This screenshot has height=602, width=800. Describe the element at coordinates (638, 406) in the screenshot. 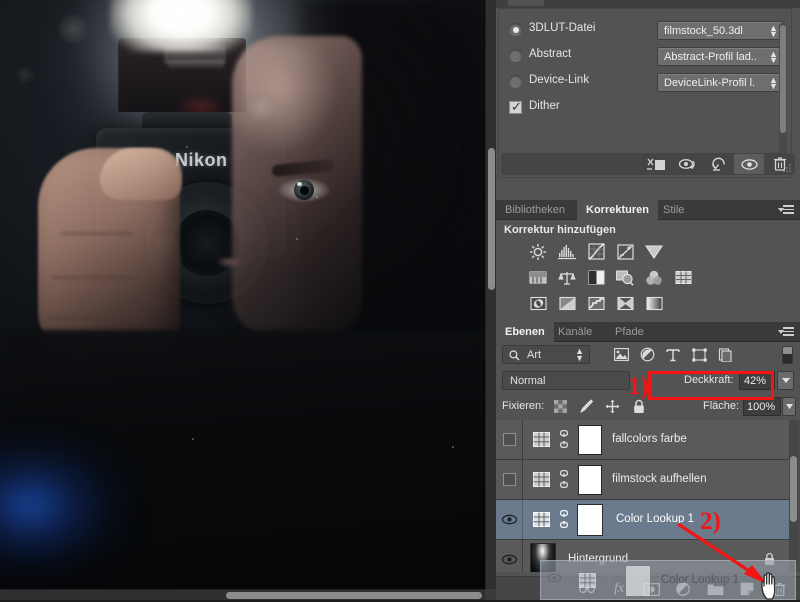

I see `lock-all-icon` at that location.